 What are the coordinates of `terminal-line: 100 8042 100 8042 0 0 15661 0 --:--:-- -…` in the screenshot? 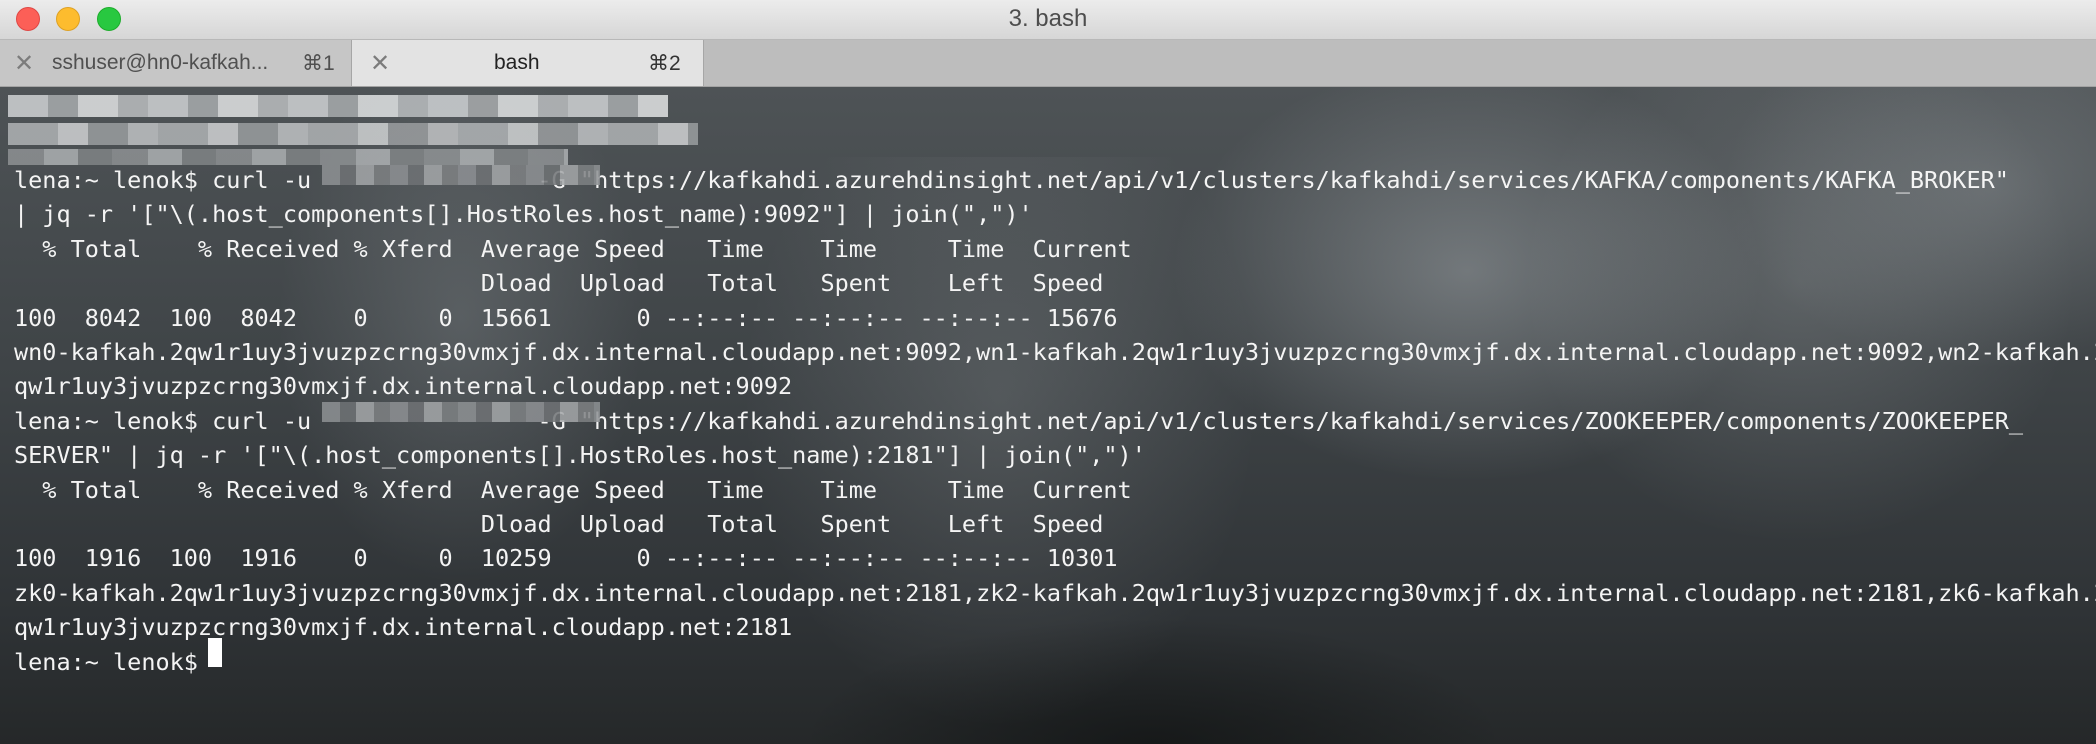 It's located at (566, 317).